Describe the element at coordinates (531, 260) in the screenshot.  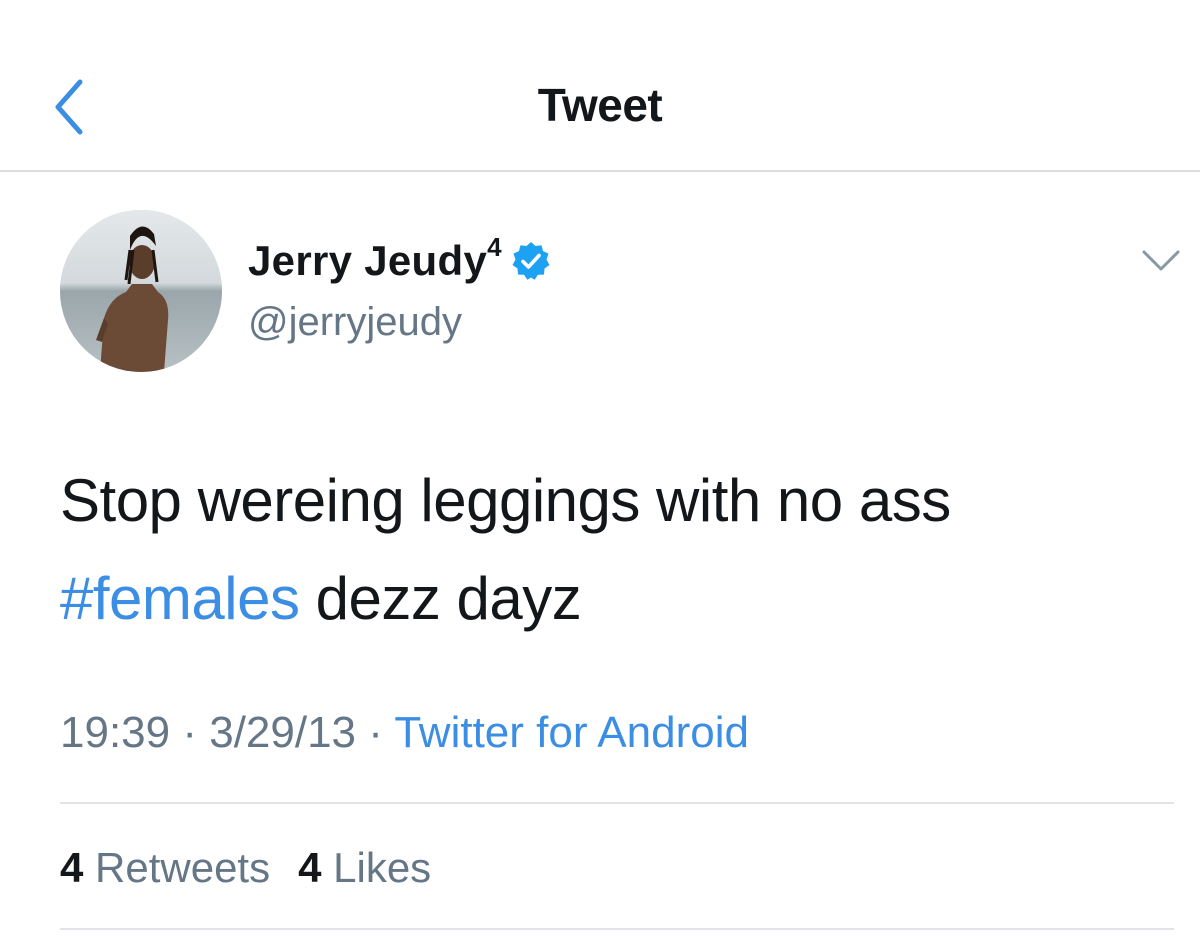
I see `verified-badge-icon` at that location.